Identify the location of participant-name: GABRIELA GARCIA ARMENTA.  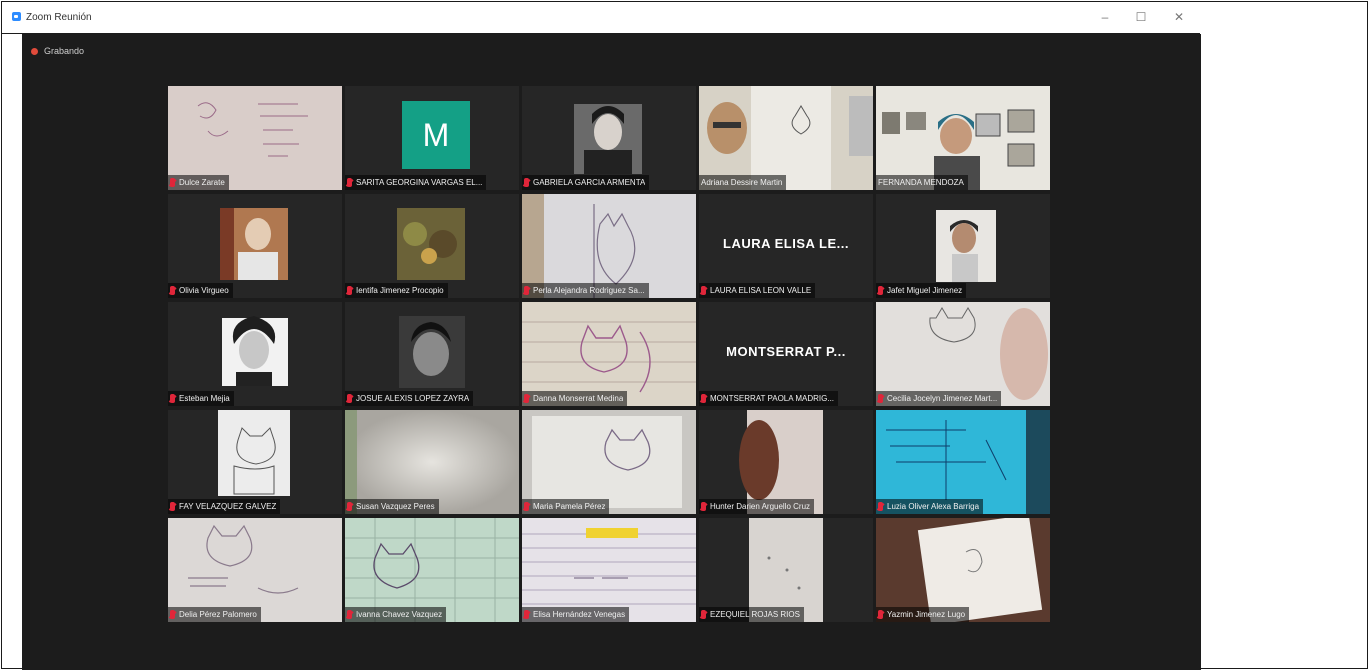
(589, 182).